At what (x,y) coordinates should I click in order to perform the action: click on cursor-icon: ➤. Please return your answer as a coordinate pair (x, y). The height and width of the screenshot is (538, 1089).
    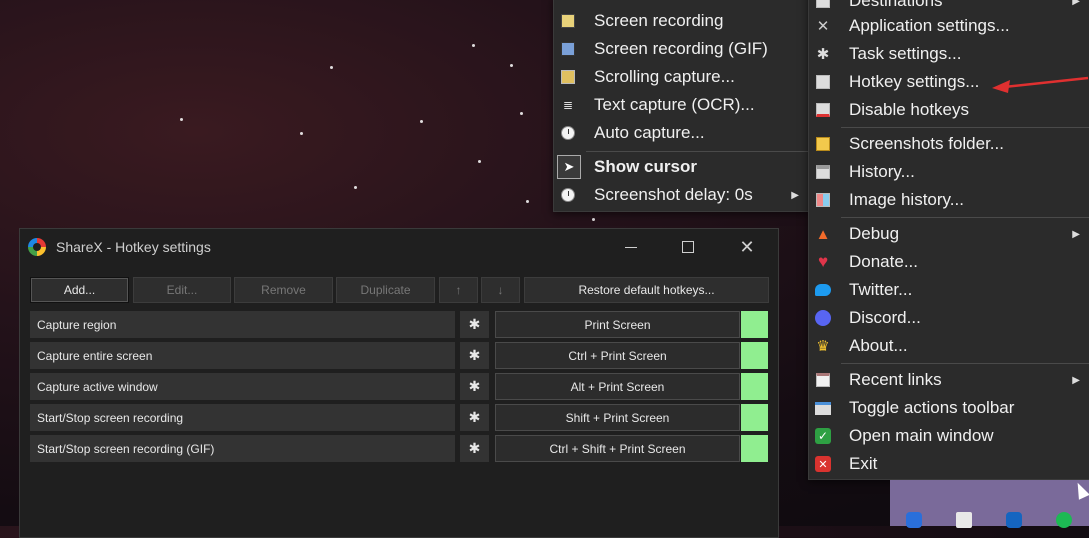
    Looking at the image, I should click on (569, 167).